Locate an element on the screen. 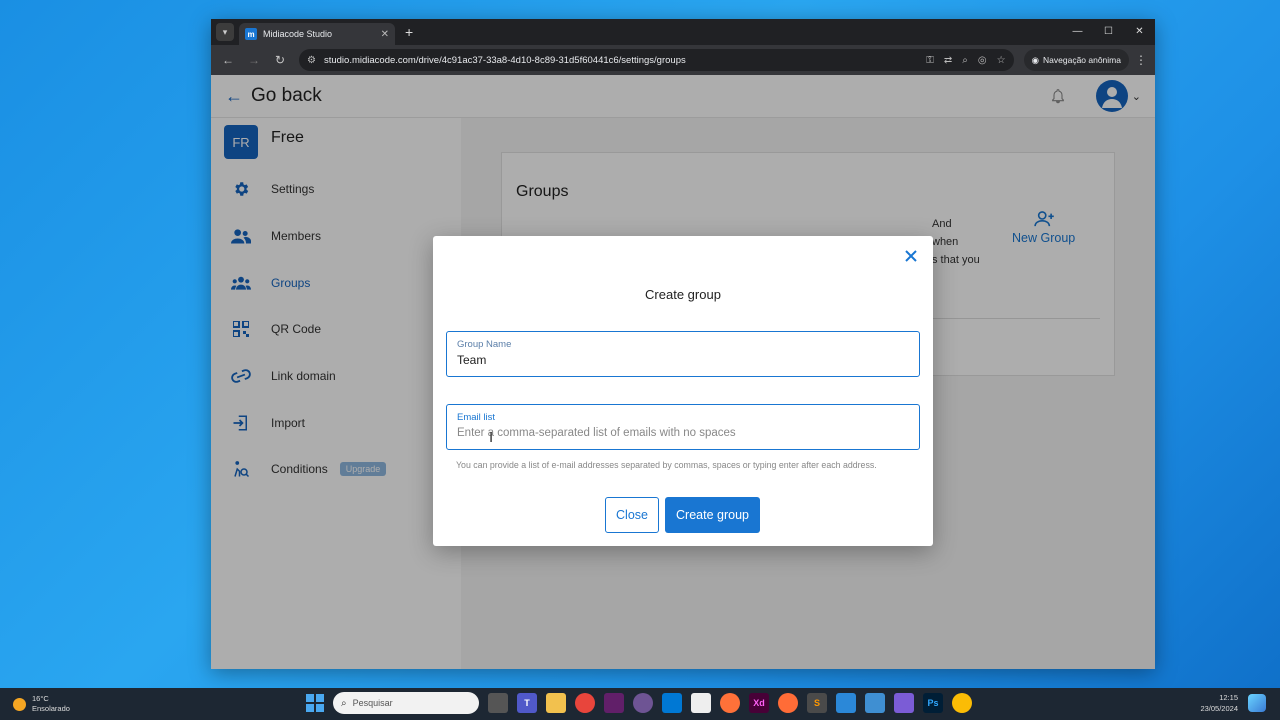 The width and height of the screenshot is (1280, 720). chrome-icon is located at coordinates (585, 703).